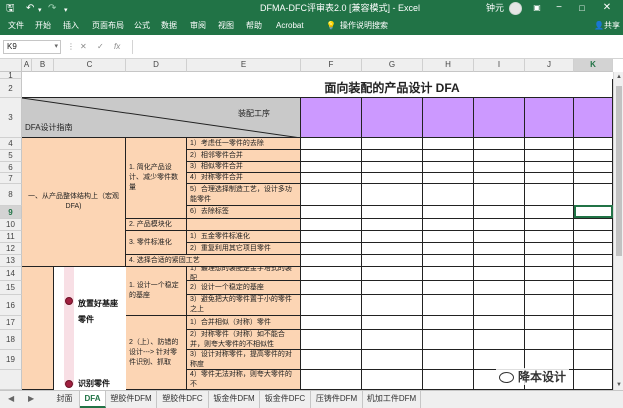 The image size is (623, 408). What do you see at coordinates (142, 26) in the screenshot?
I see `tab-formulas: 公式` at bounding box center [142, 26].